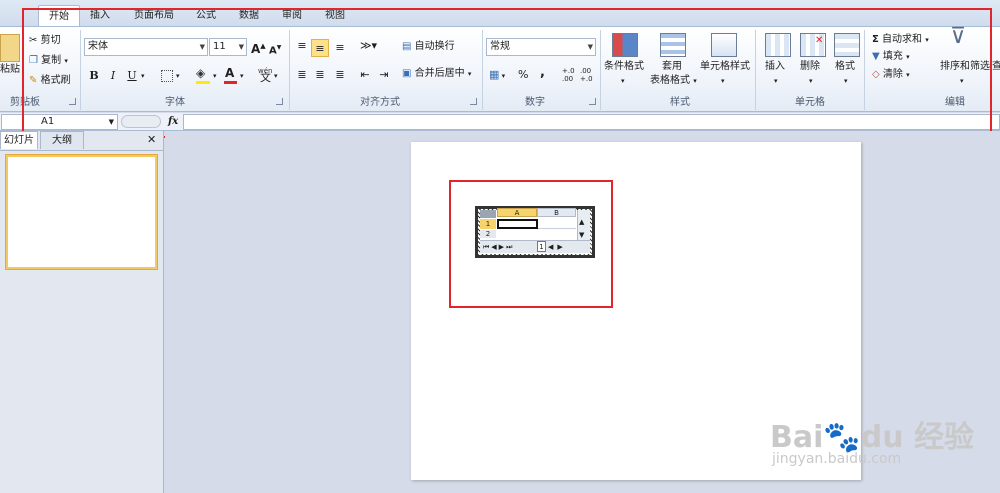 The width and height of the screenshot is (1000, 493). What do you see at coordinates (556, 212) in the screenshot?
I see `column-header-b: B` at bounding box center [556, 212].